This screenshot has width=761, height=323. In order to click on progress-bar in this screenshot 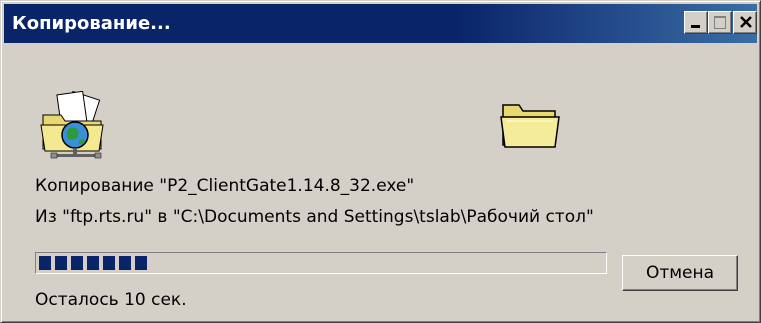, I will do `click(321, 263)`.